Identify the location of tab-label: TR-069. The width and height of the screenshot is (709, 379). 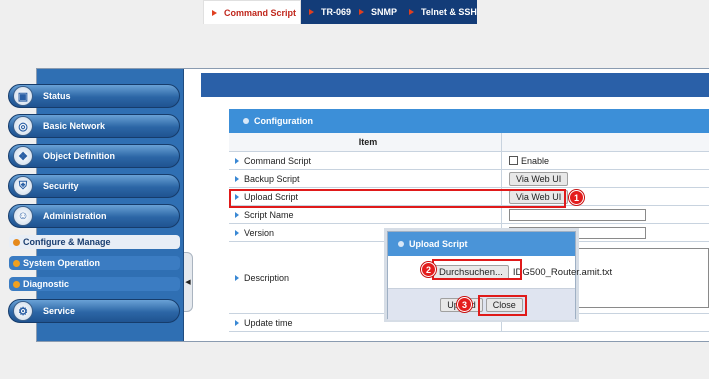
(336, 12).